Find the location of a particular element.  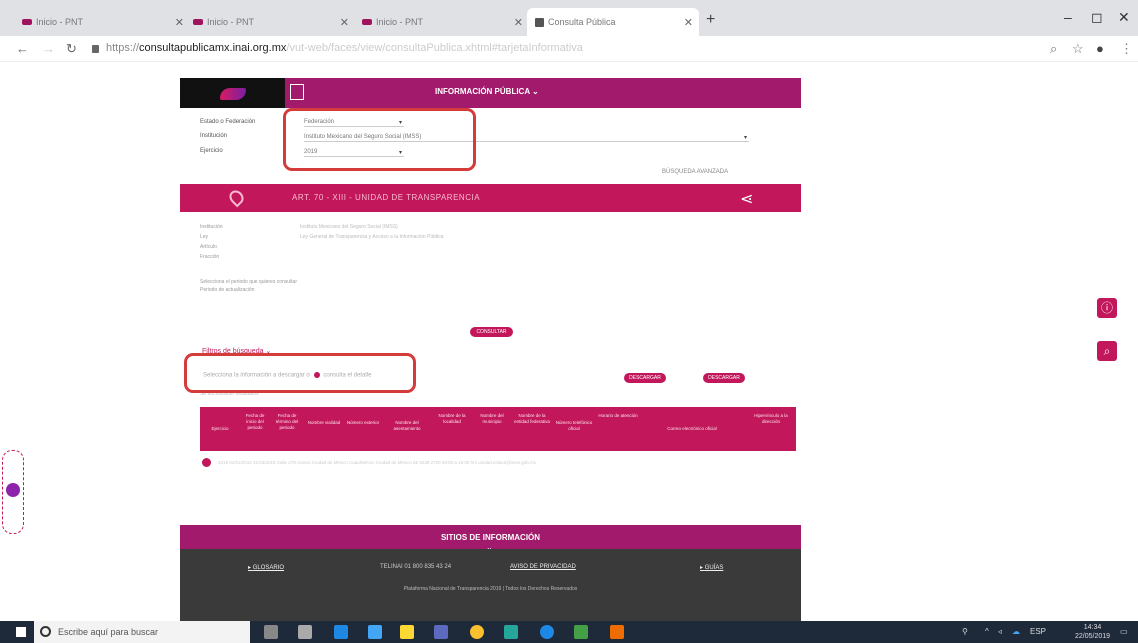

chrome-icon is located at coordinates (477, 632).